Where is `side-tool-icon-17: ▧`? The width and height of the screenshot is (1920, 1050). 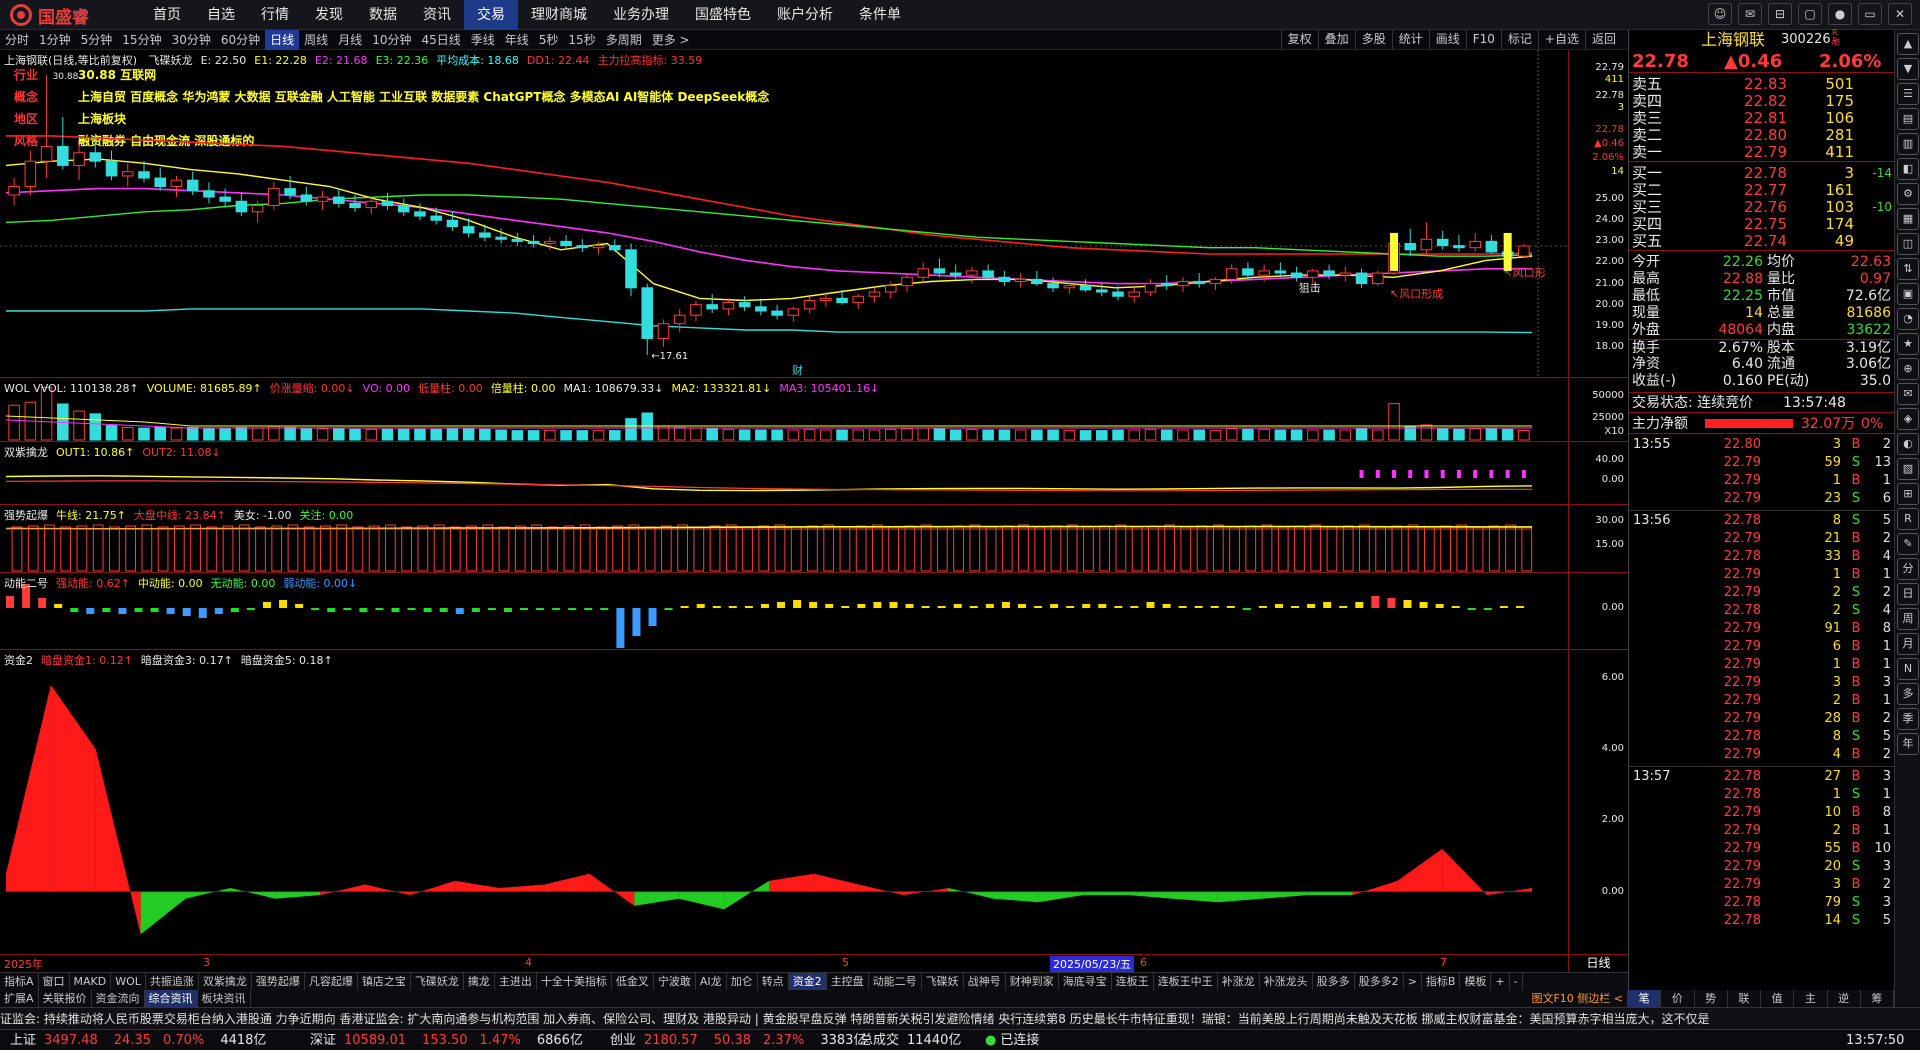
side-tool-icon-17: ▧ is located at coordinates (1908, 469).